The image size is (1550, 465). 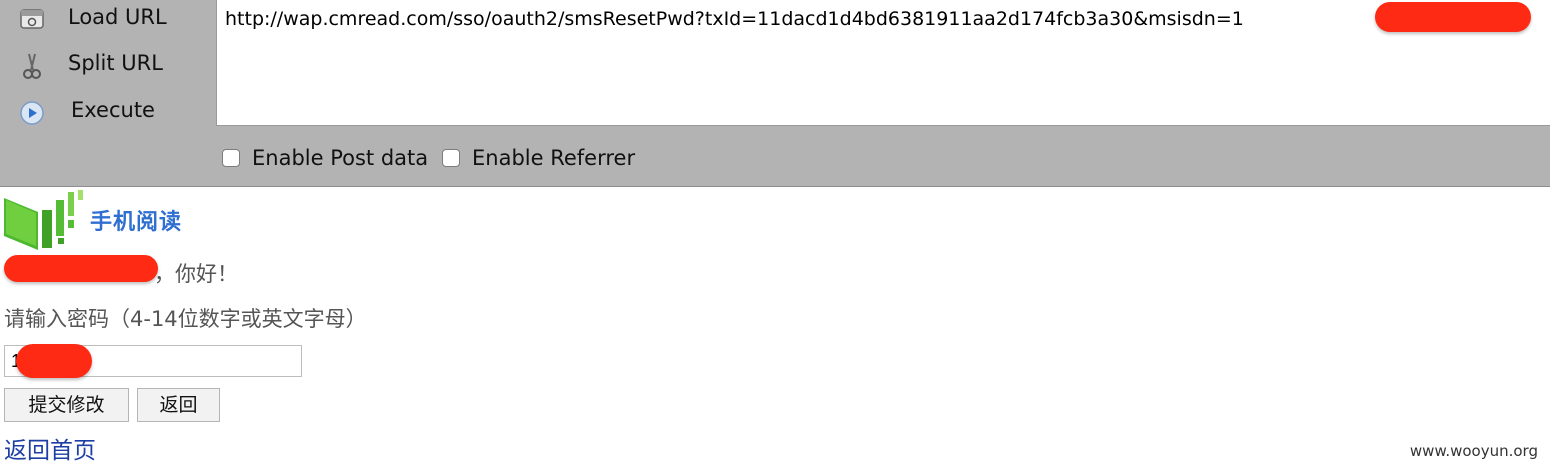 I want to click on execute-label: Execute, so click(x=113, y=110).